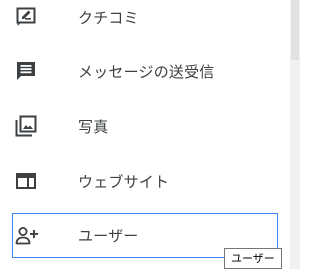  What do you see at coordinates (108, 236) in the screenshot?
I see `menu-item-label: ユーザー` at bounding box center [108, 236].